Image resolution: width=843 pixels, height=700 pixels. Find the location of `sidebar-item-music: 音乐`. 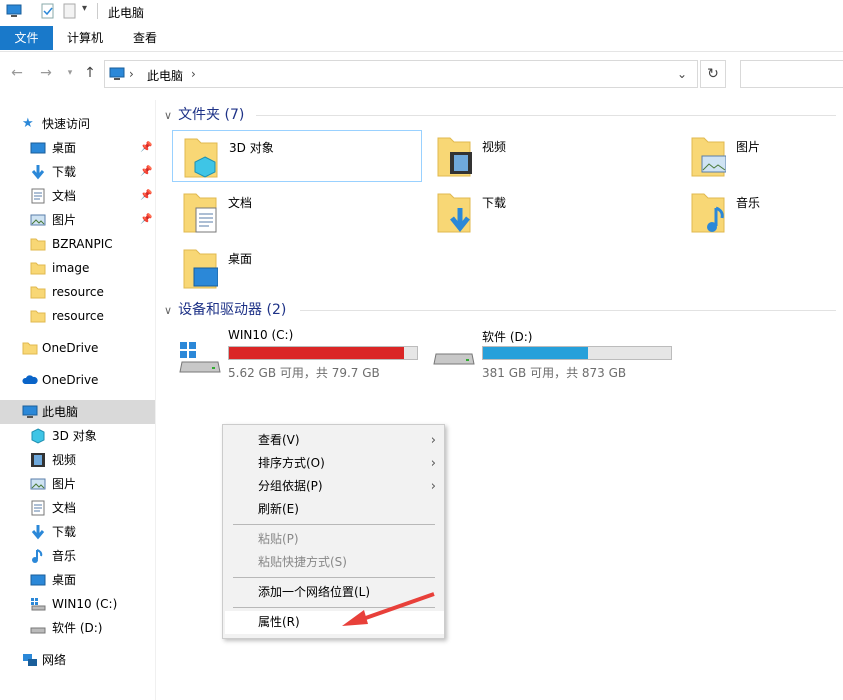

sidebar-item-music: 音乐 is located at coordinates (77, 556).